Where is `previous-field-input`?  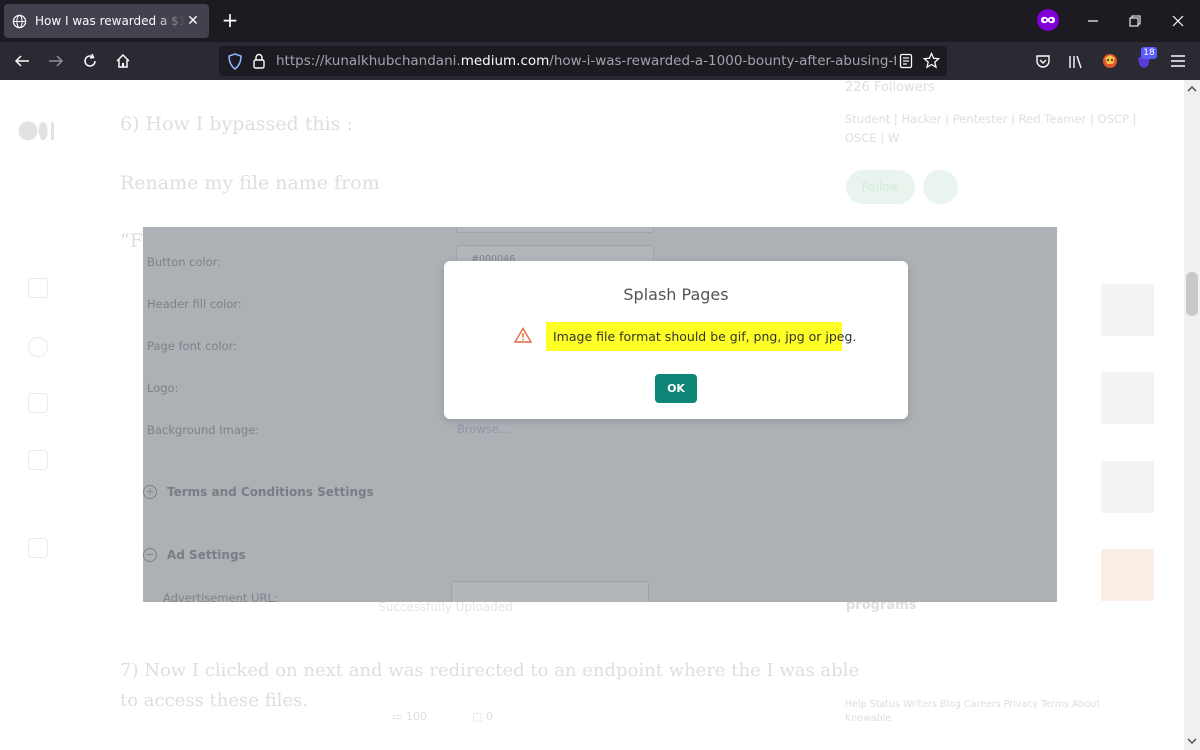 previous-field-input is located at coordinates (555, 230).